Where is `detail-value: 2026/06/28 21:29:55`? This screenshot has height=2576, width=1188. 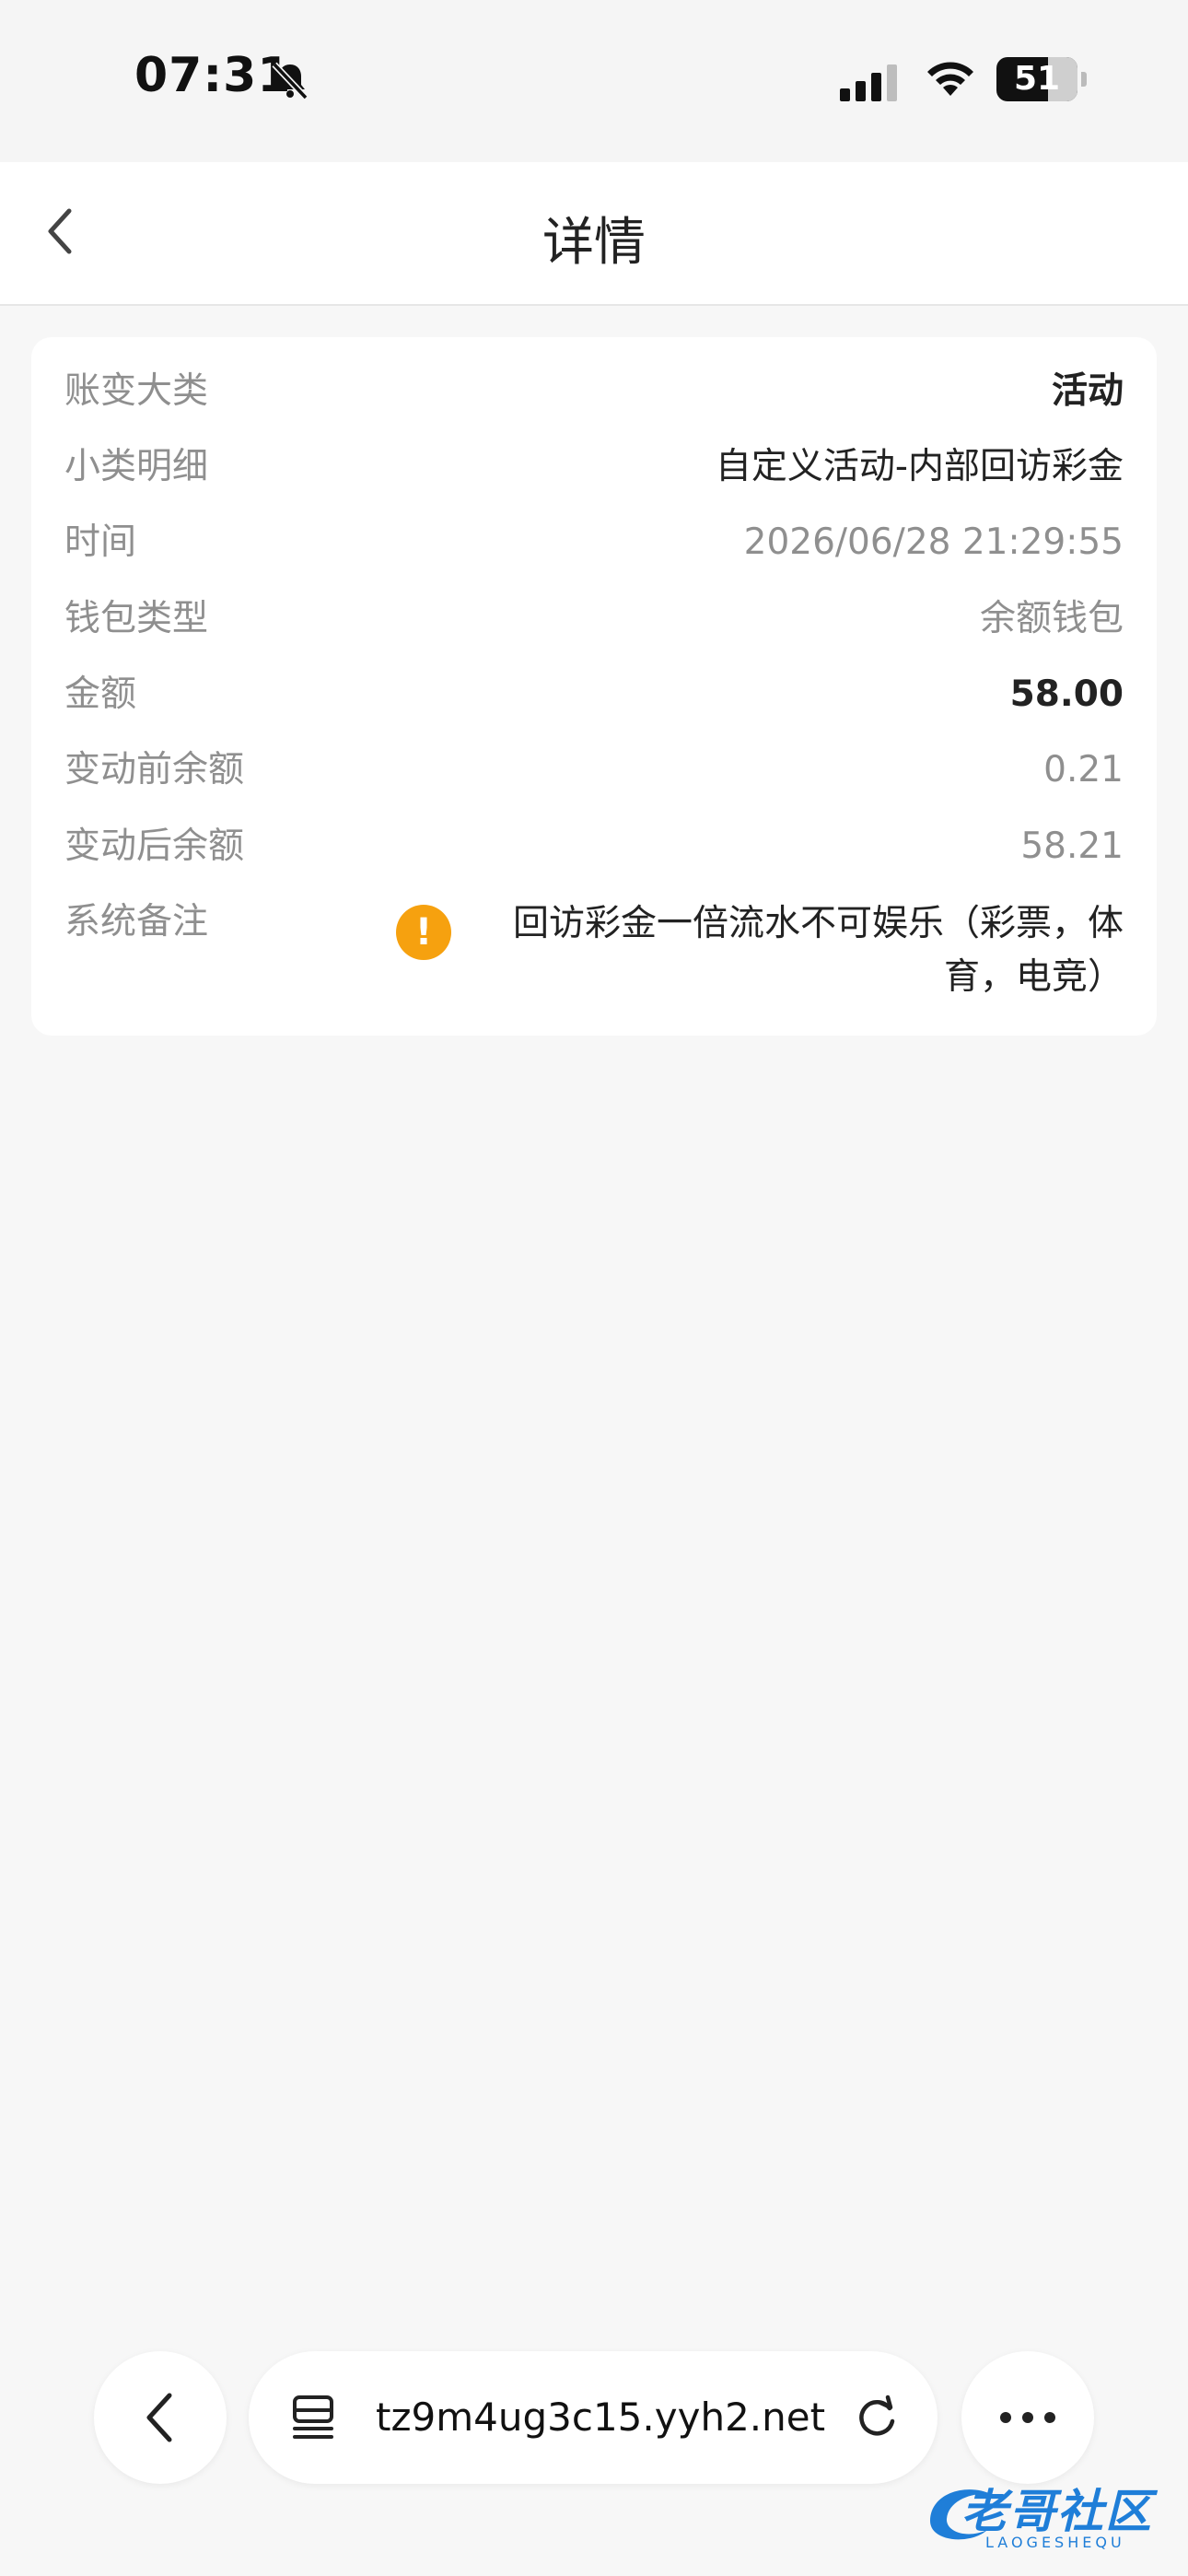
detail-value: 2026/06/28 21:29:55 is located at coordinates (934, 542).